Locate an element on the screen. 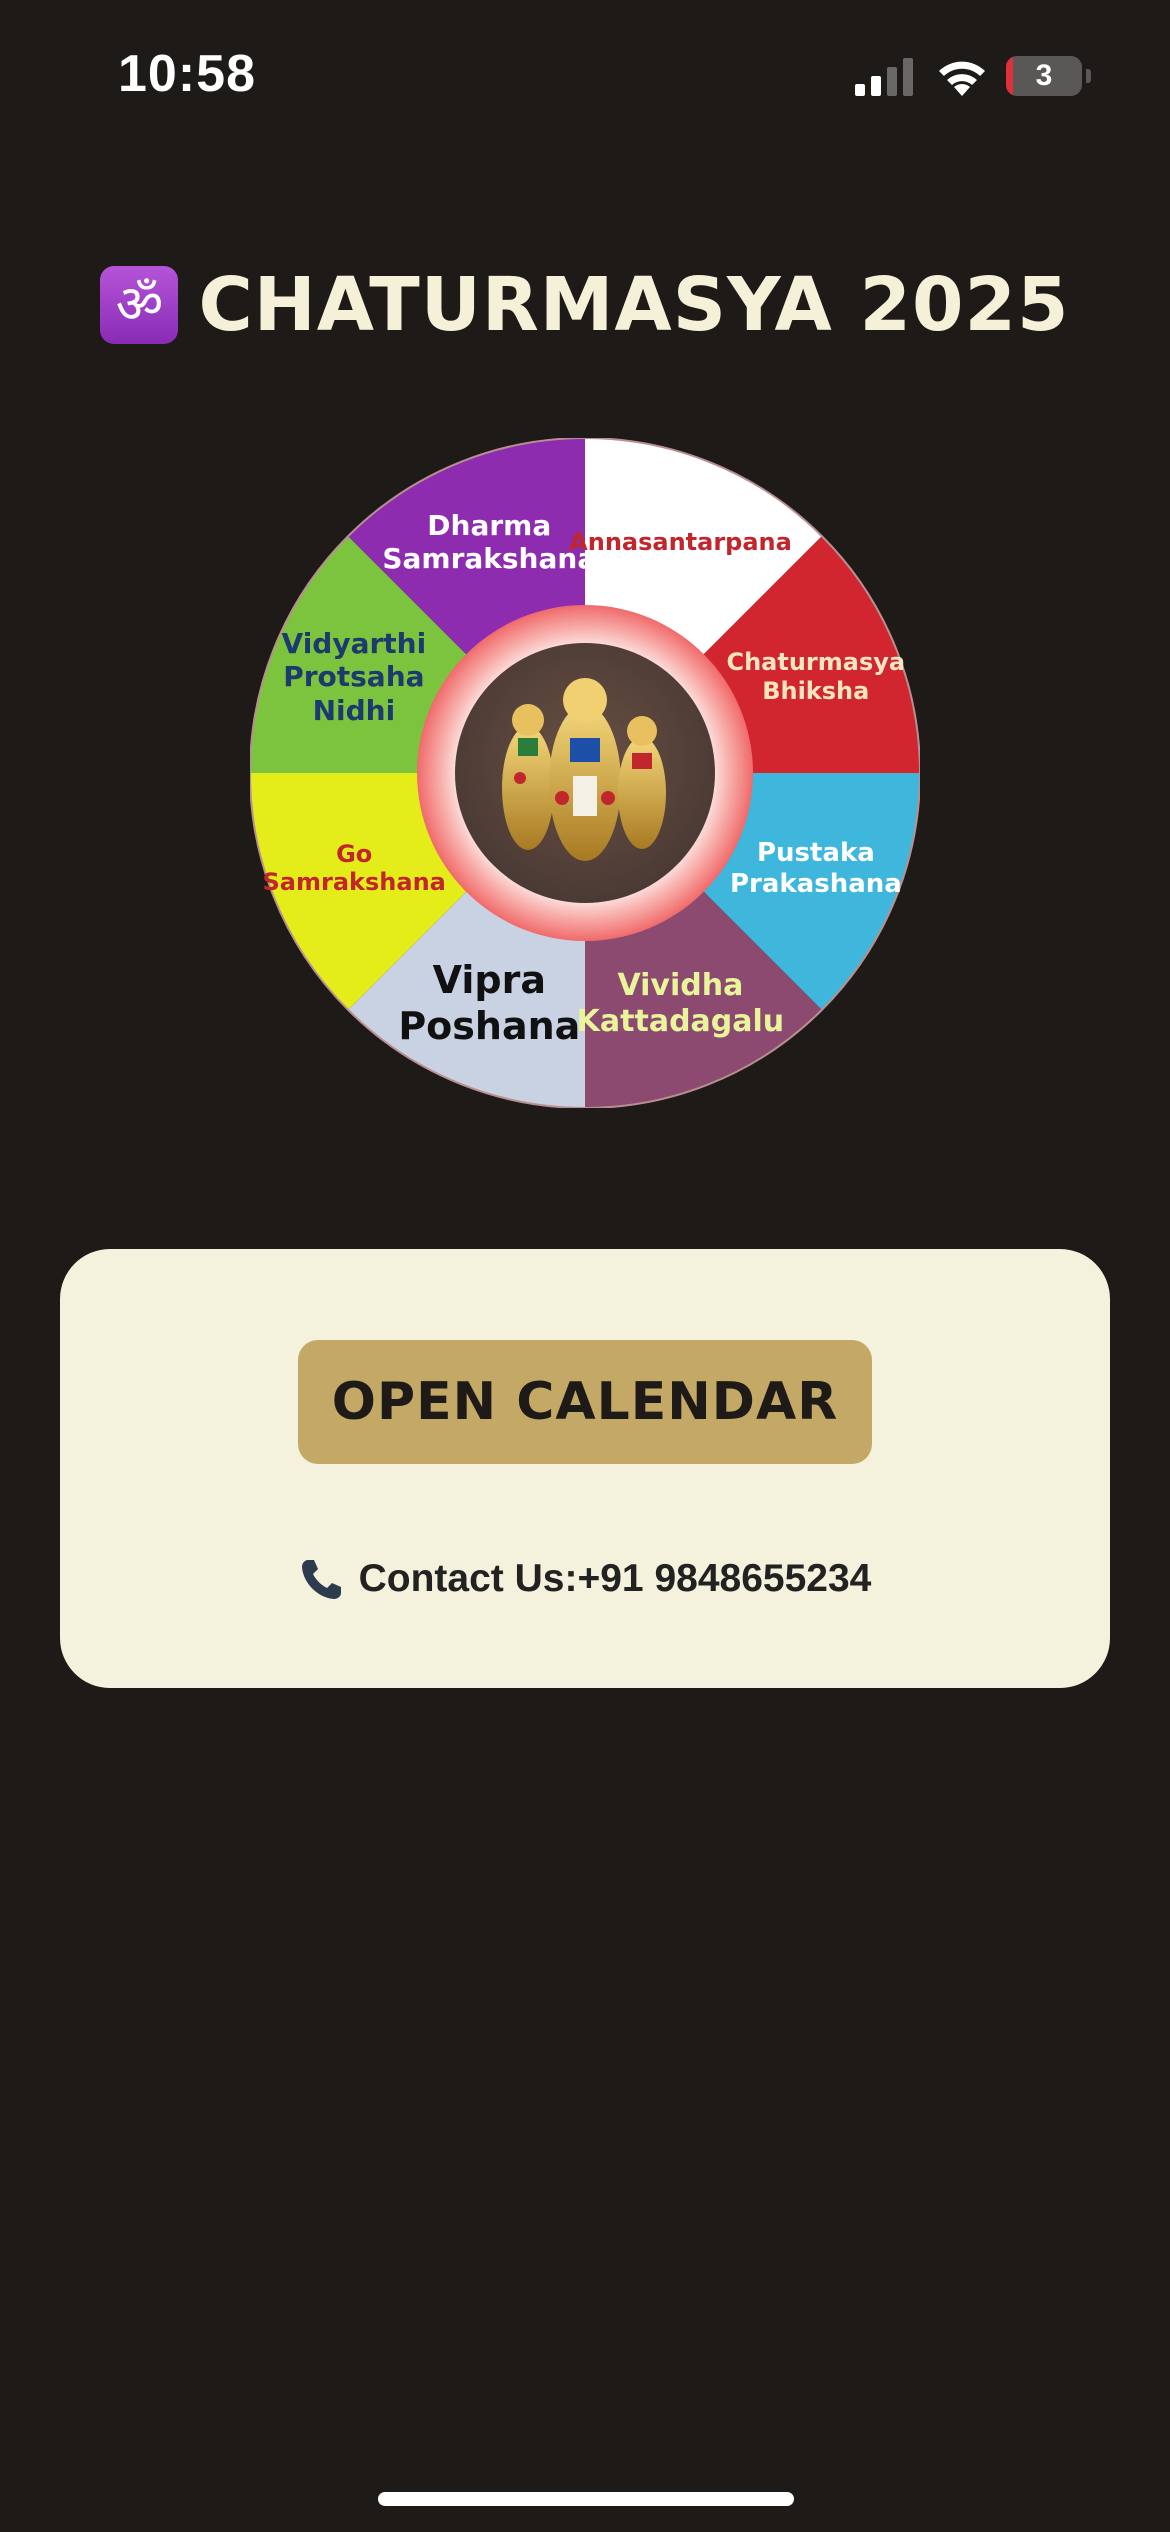  wheel-segment-label: Vidyarthi Protsaha Nidhi is located at coordinates (354, 677).